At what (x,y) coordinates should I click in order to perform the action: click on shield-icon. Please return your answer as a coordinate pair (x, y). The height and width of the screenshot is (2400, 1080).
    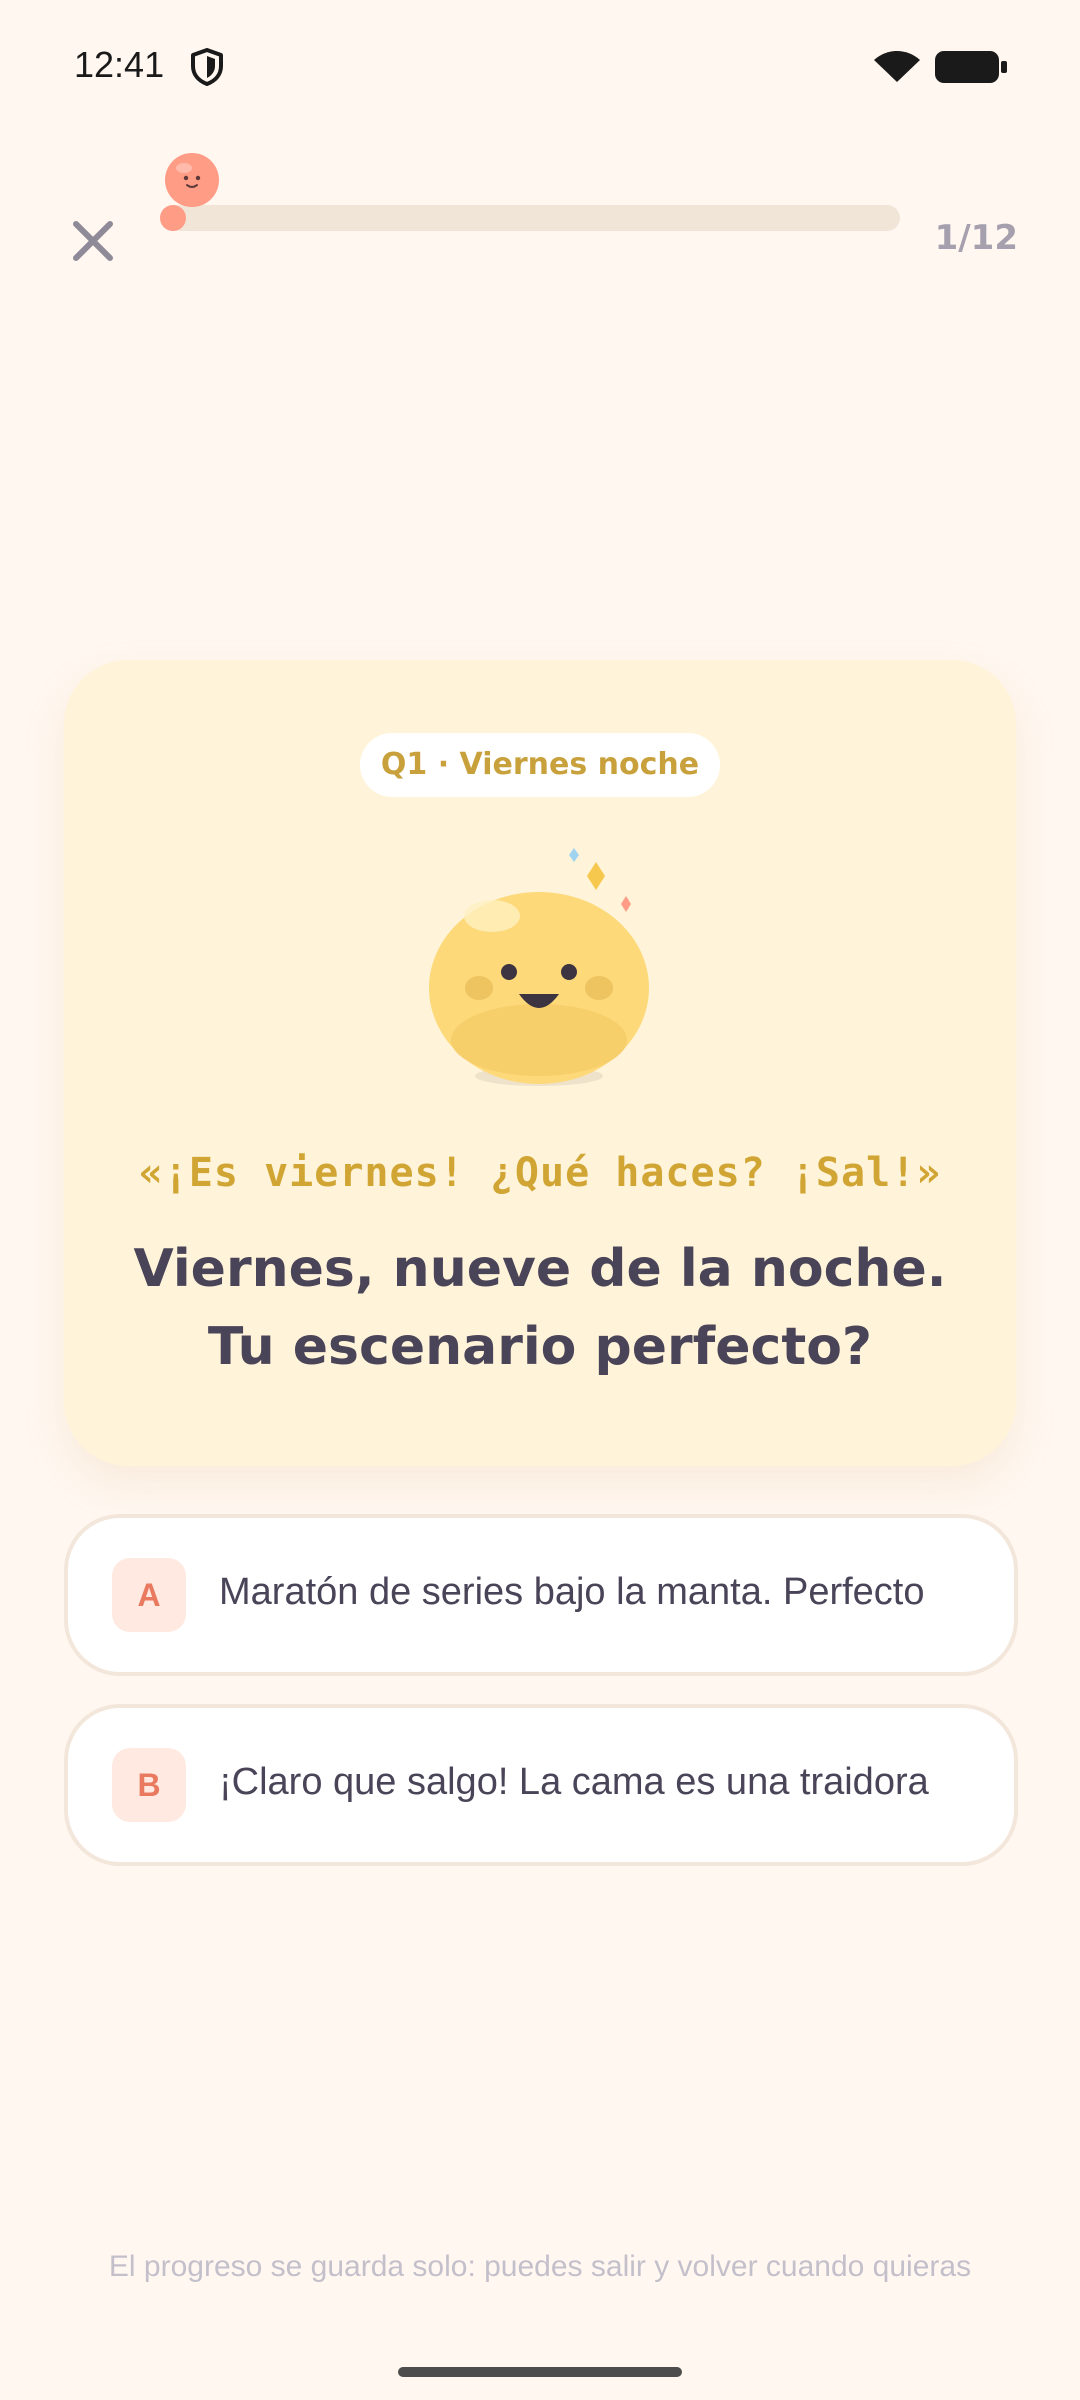
    Looking at the image, I should click on (207, 67).